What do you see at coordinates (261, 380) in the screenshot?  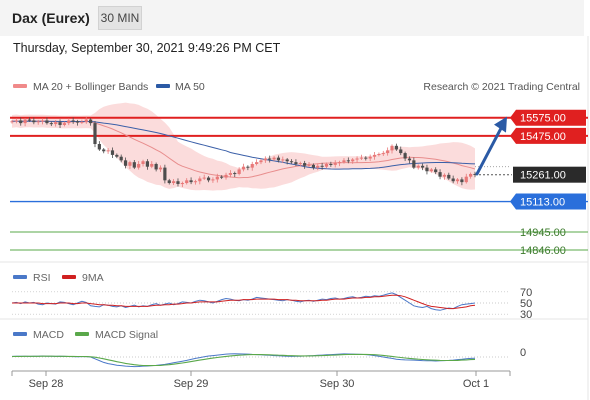 I see `x-axis: Sep 28 Sep 29 Sep 30 Oct 1` at bounding box center [261, 380].